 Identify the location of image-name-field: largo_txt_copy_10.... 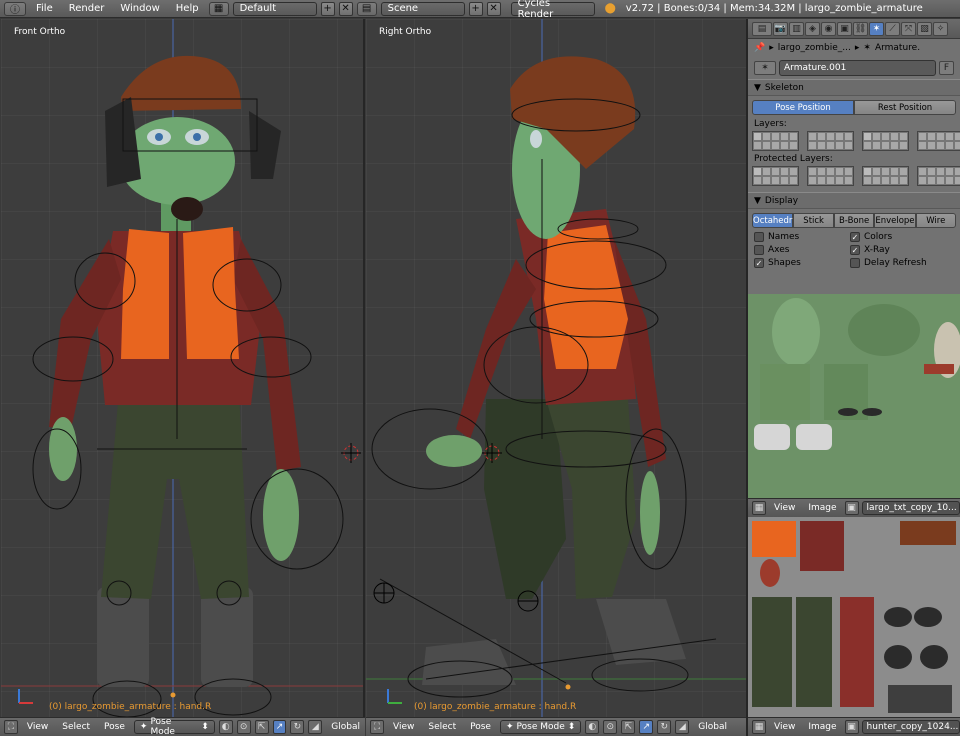
(910, 508).